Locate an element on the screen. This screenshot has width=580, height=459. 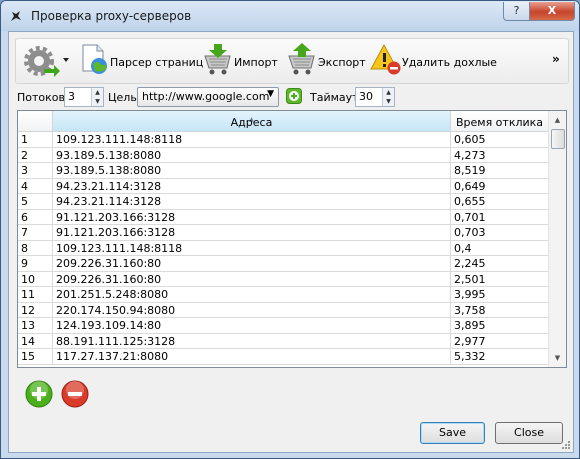
threads-spinbox: 3 ▲ ▼ is located at coordinates (84, 97).